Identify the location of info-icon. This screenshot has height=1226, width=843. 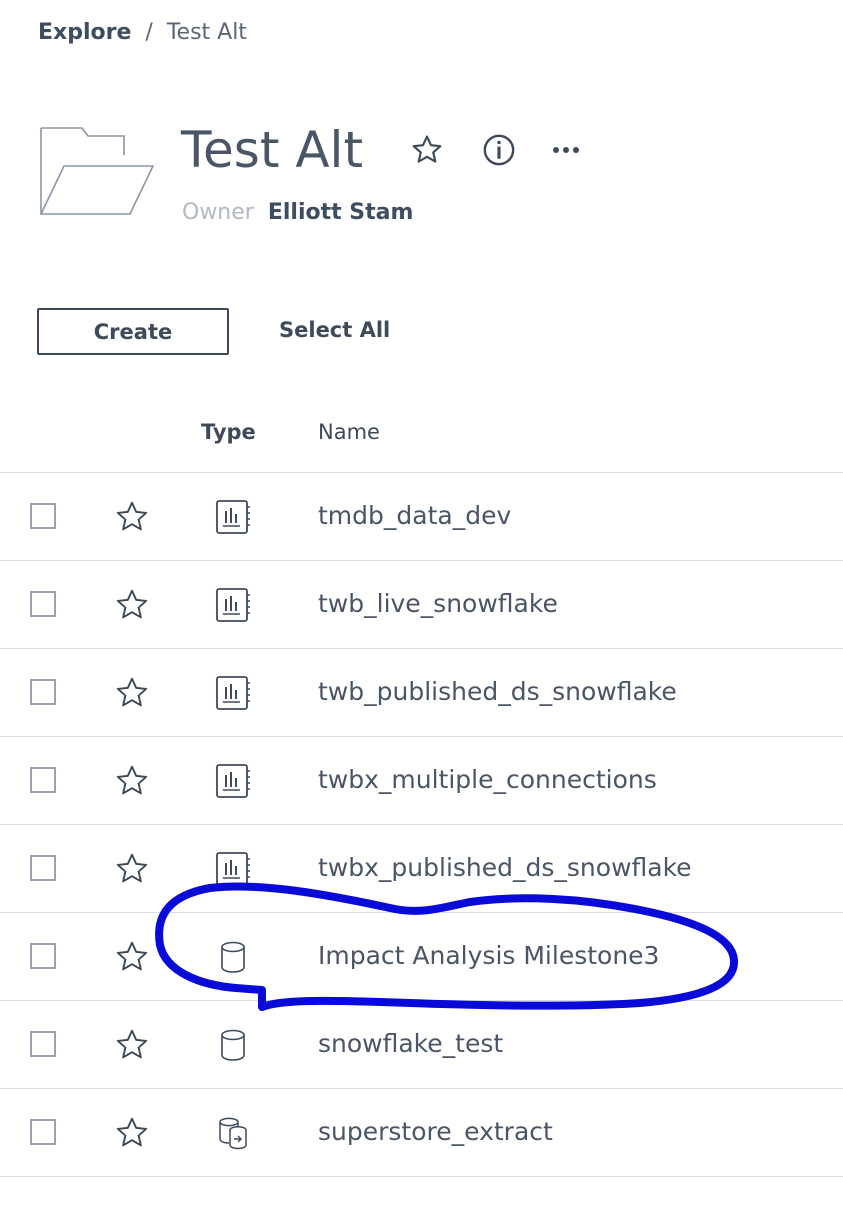
(499, 150).